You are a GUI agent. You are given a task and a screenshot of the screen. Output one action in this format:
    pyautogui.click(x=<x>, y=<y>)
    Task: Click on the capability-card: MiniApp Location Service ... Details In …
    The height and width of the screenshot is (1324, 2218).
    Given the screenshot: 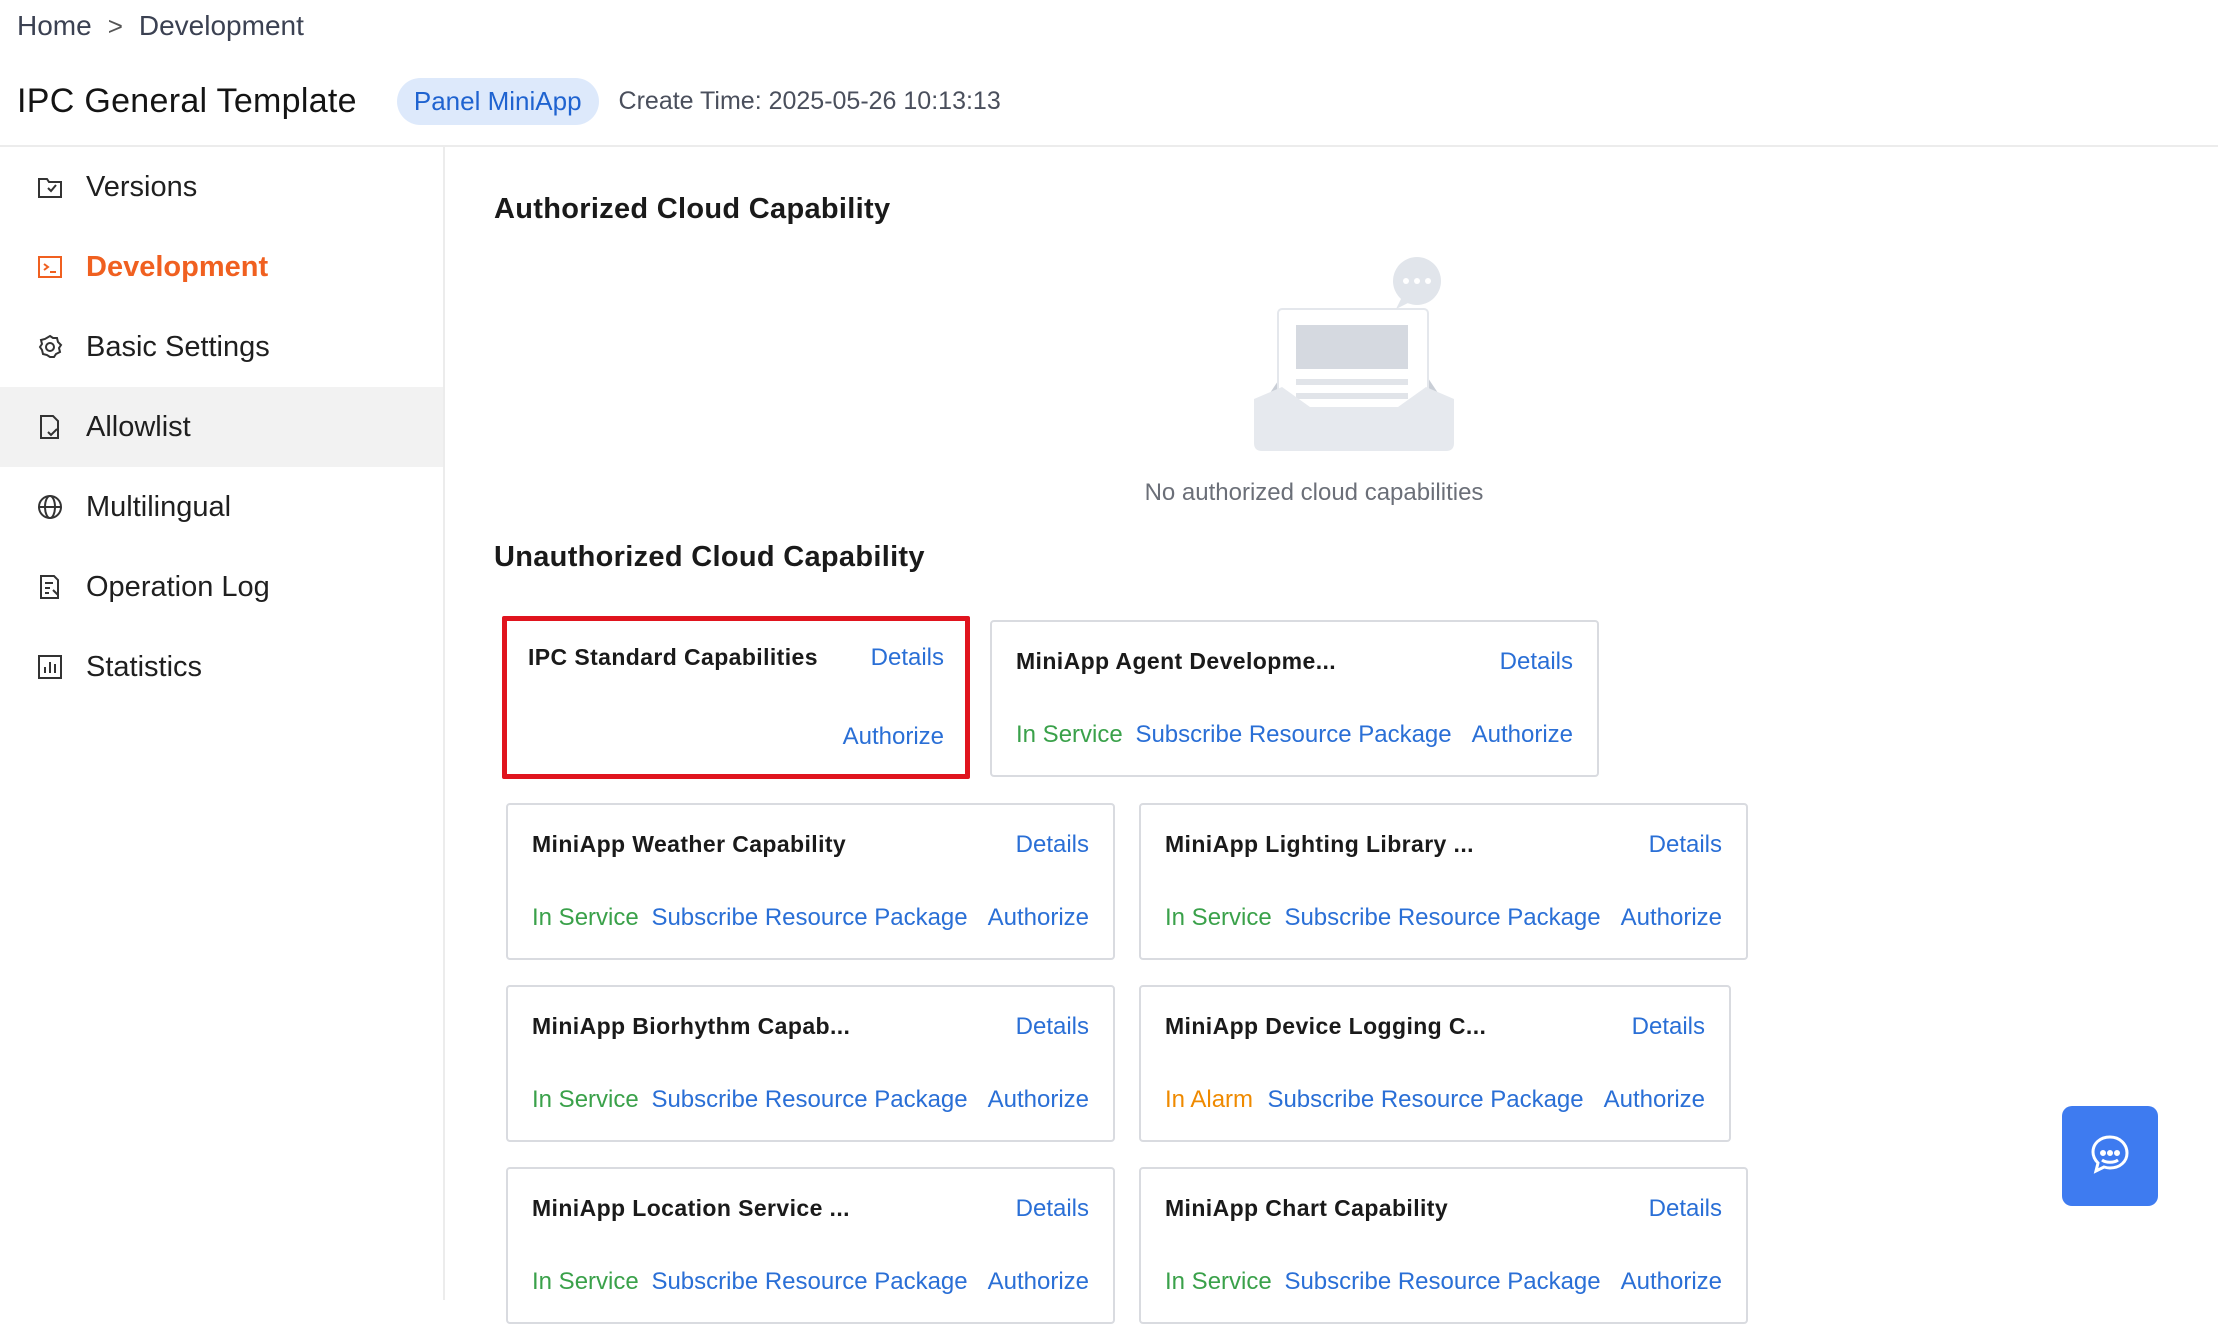 What is the action you would take?
    pyautogui.click(x=810, y=1245)
    